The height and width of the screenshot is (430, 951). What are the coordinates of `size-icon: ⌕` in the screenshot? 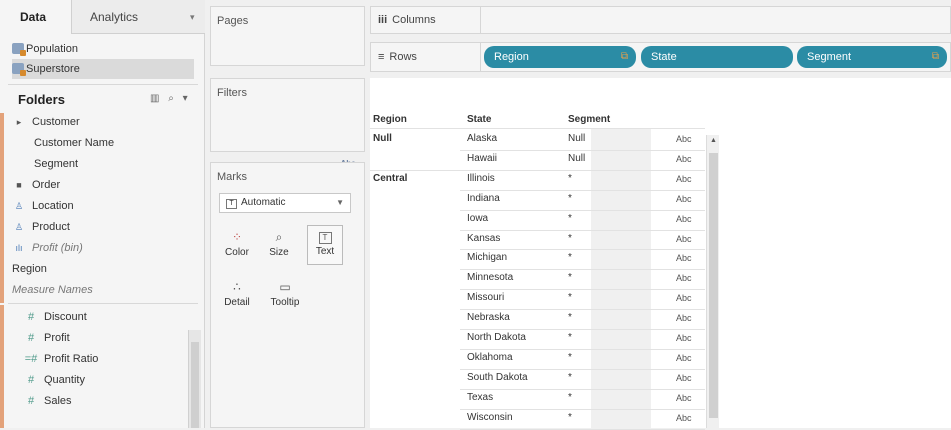 It's located at (279, 237).